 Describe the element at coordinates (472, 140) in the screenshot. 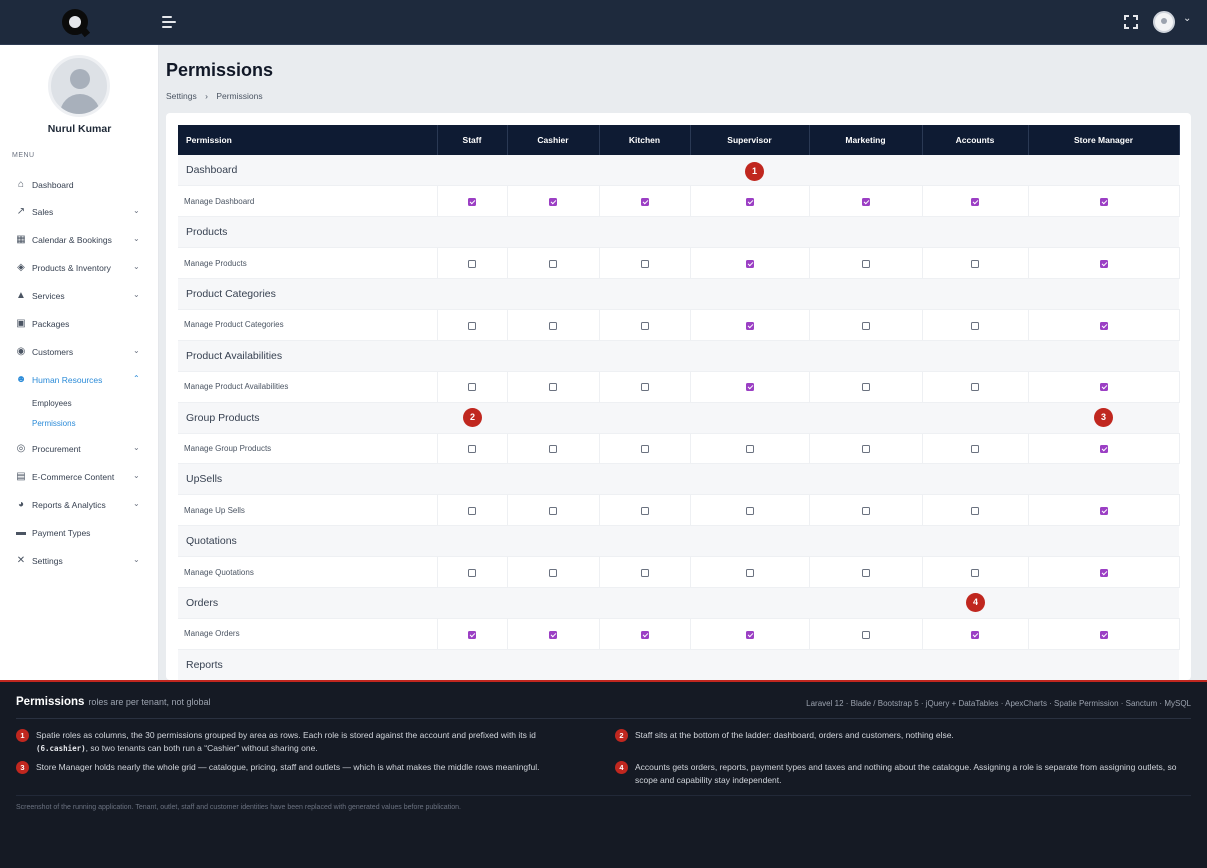

I see `column-header-staff: Staff` at that location.